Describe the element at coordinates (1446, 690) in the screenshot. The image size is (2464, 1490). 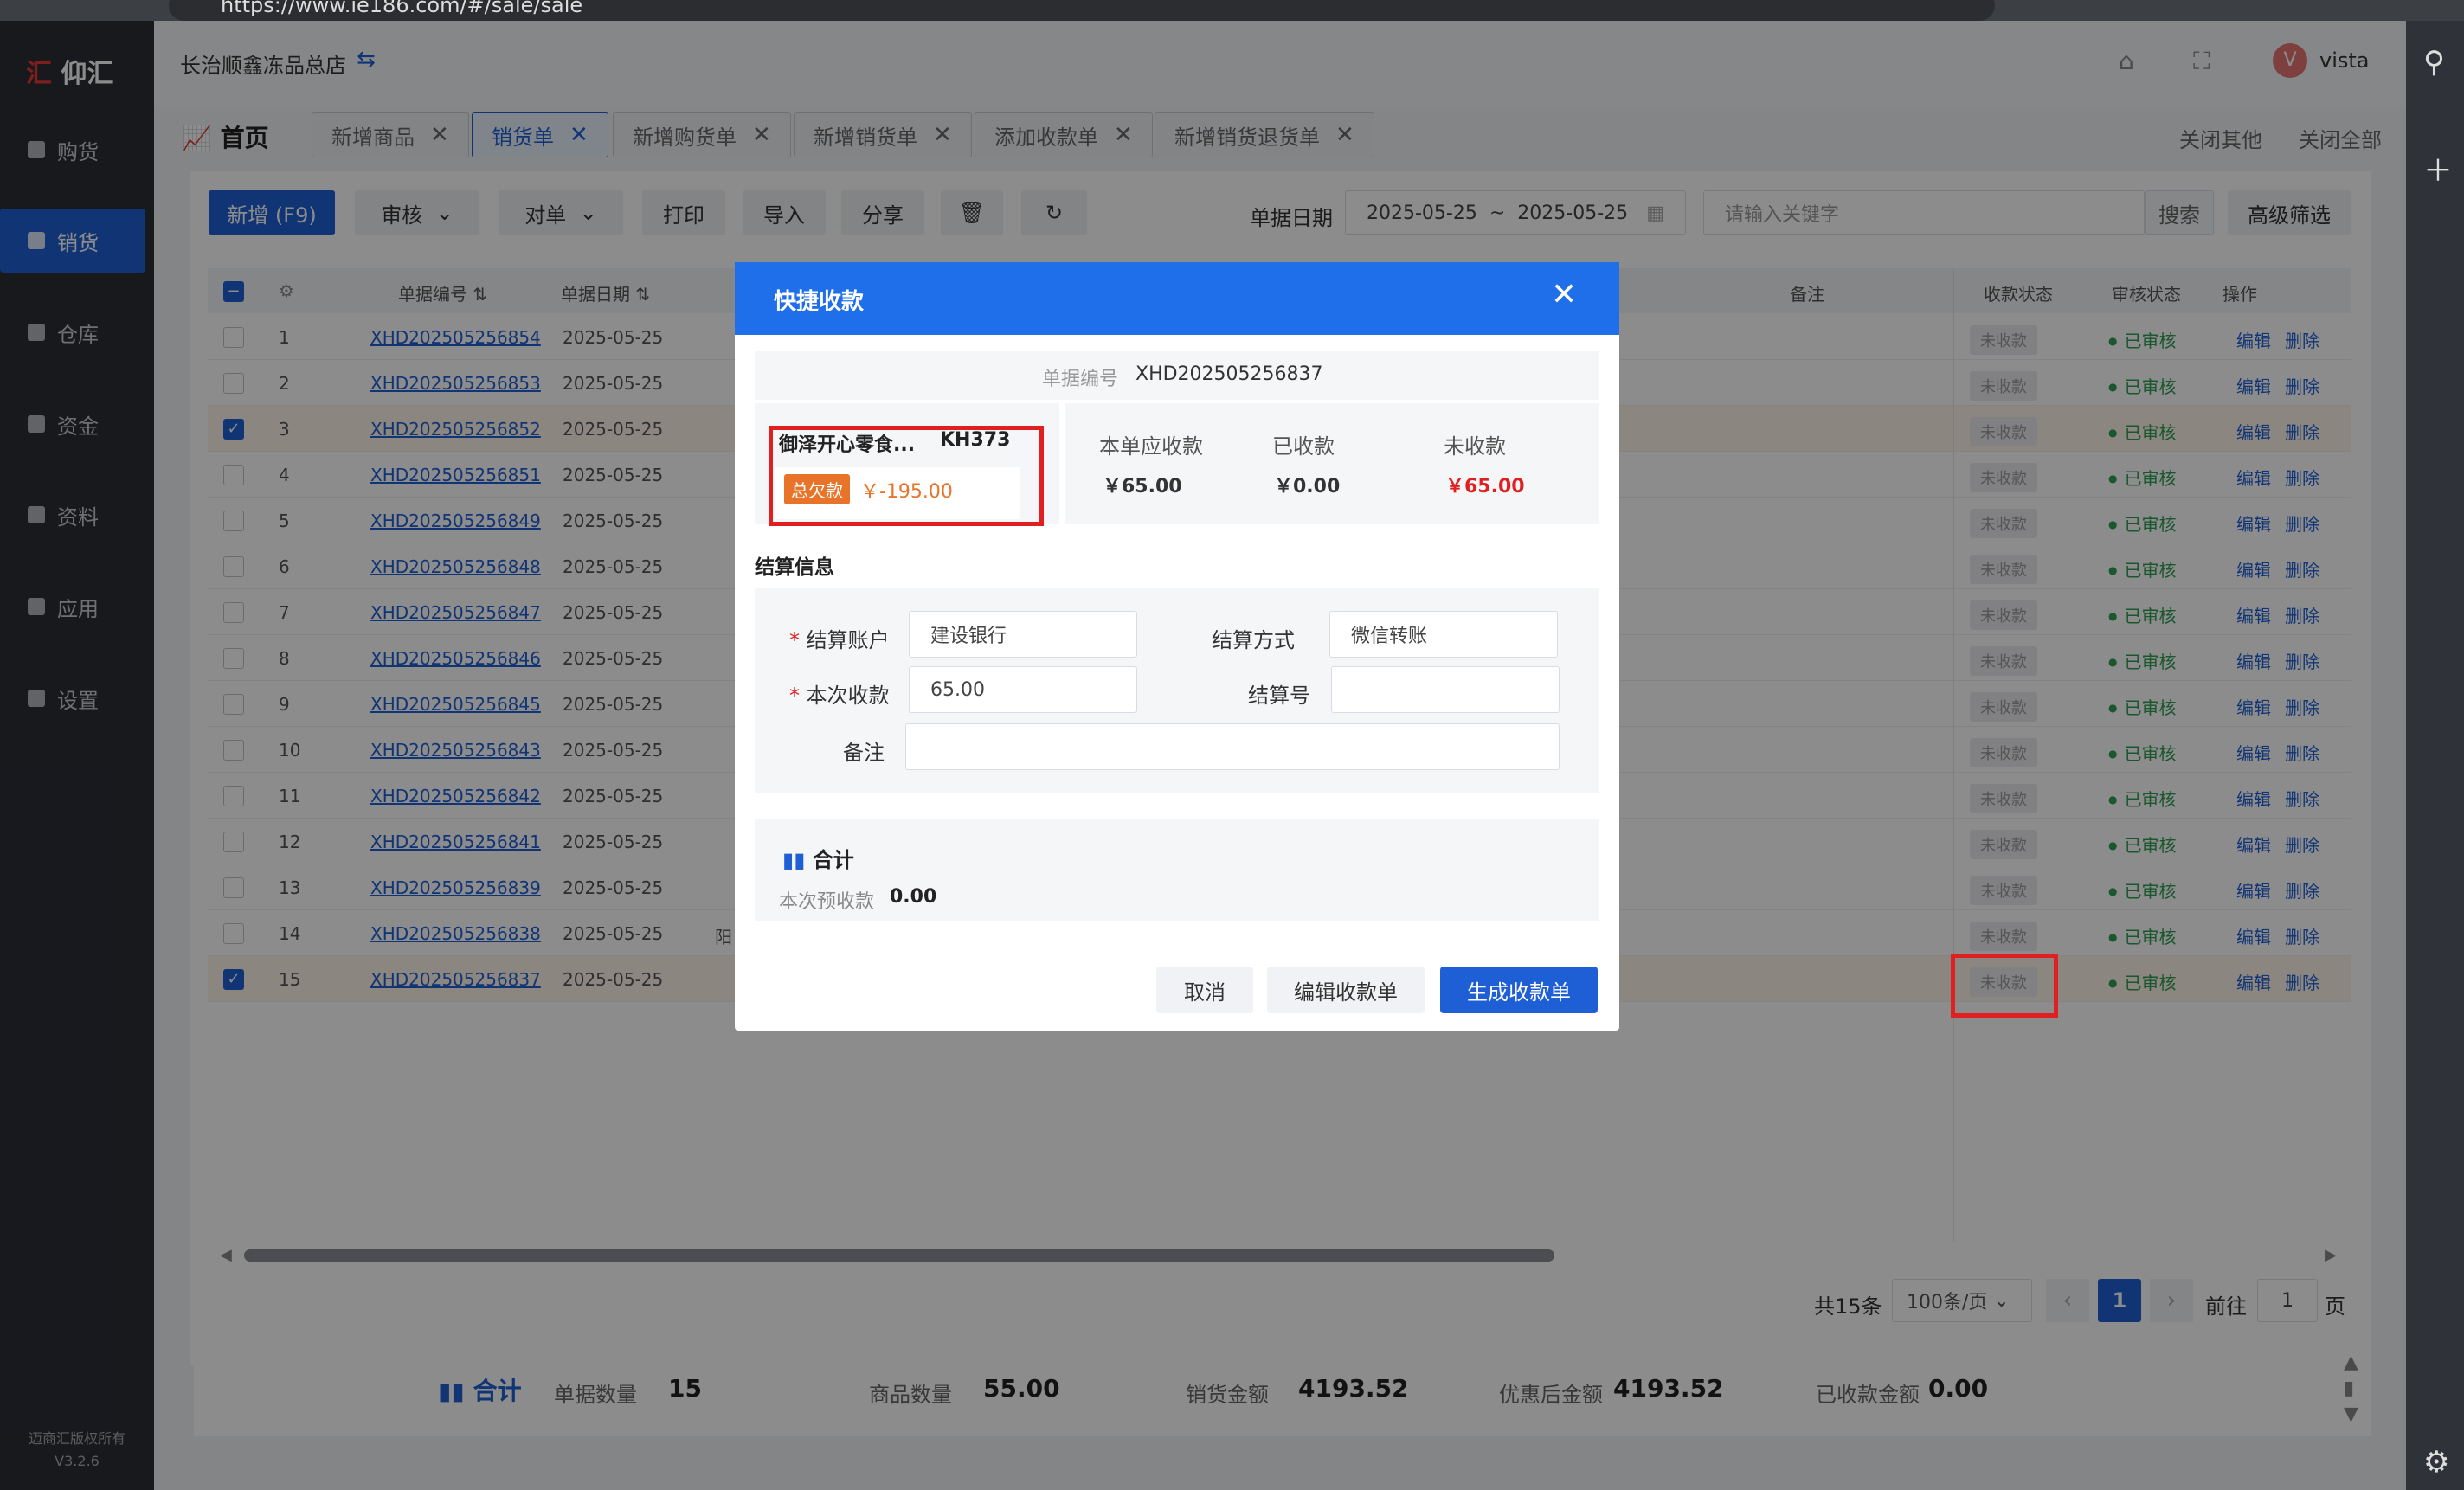
I see `settle-no-input` at that location.